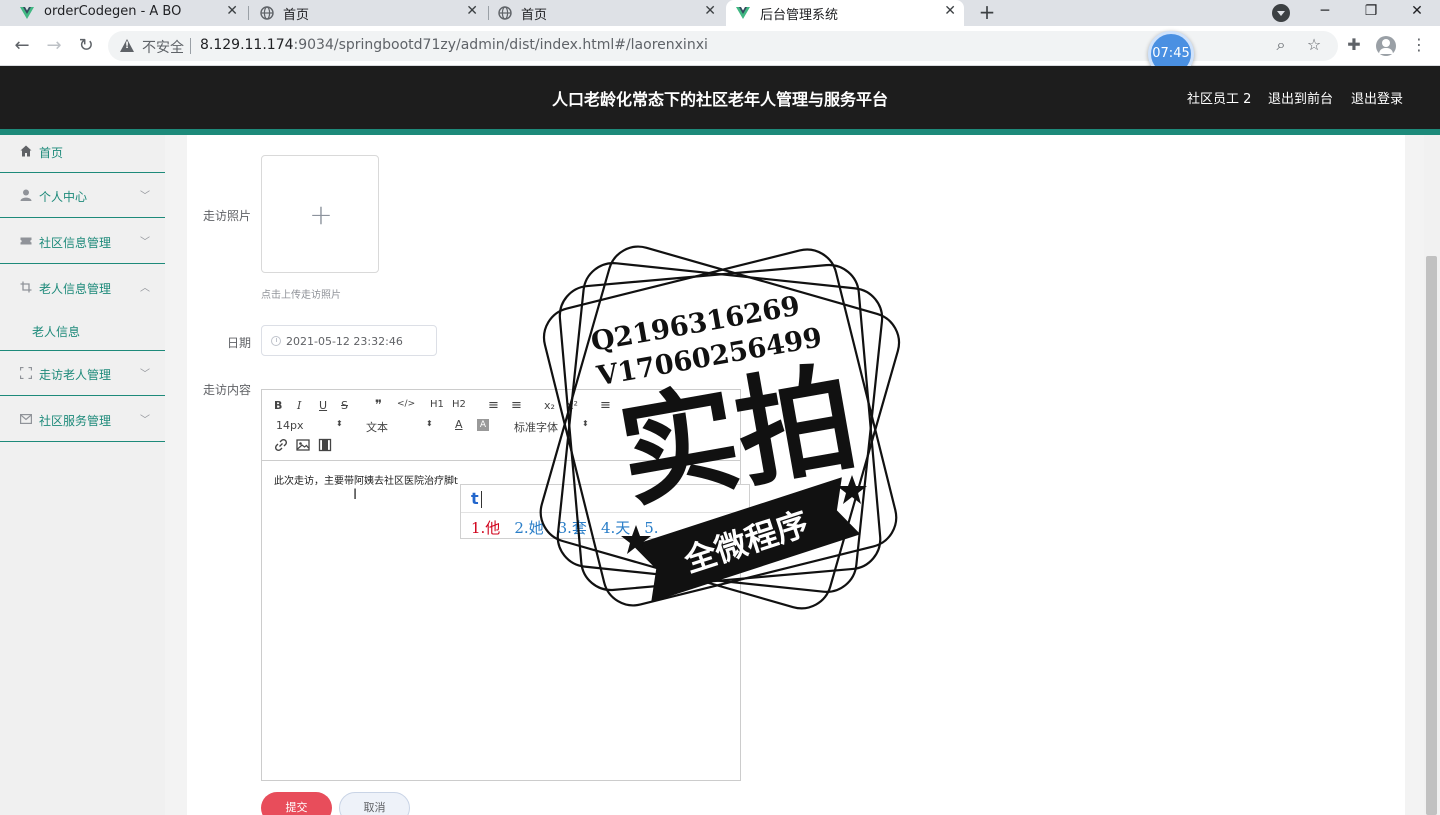 This screenshot has height=815, width=1440. What do you see at coordinates (26, 373) in the screenshot?
I see `fullscreen-icon` at bounding box center [26, 373].